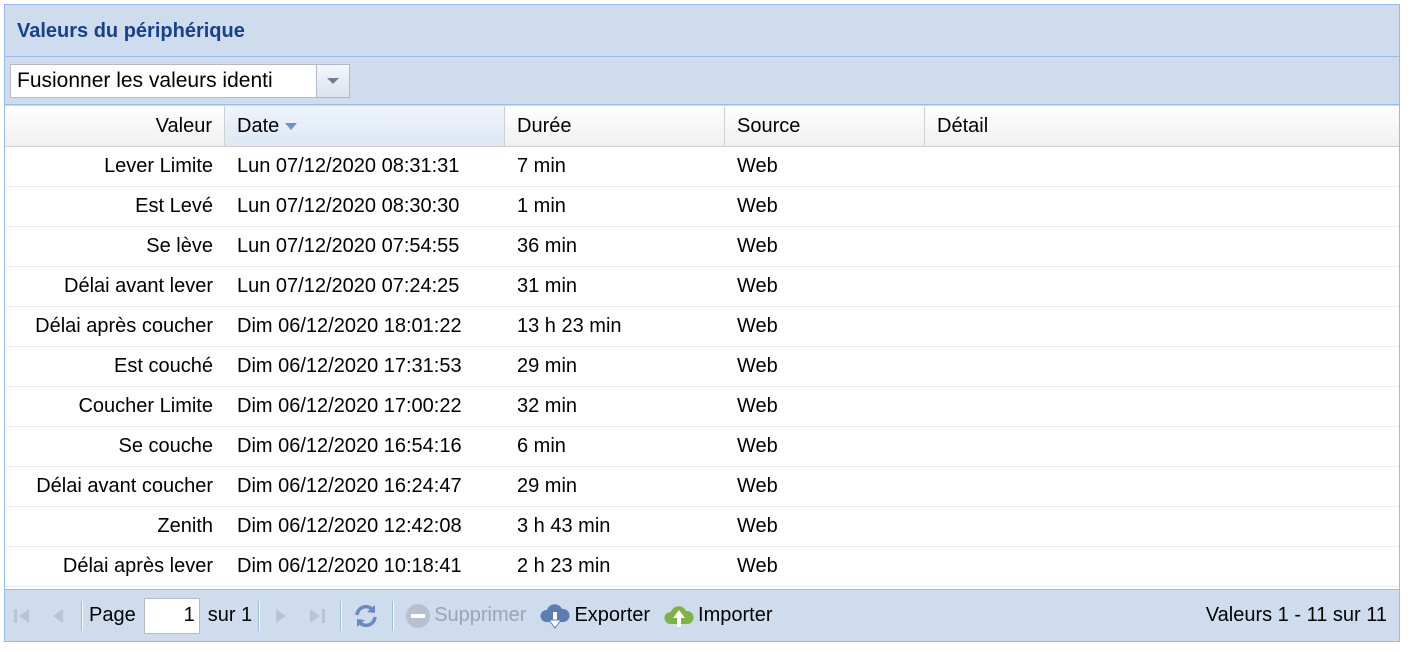 This screenshot has height=652, width=1410. Describe the element at coordinates (348, 206) in the screenshot. I see `cell-date: Lun 07/12/2020 08:30:30` at that location.